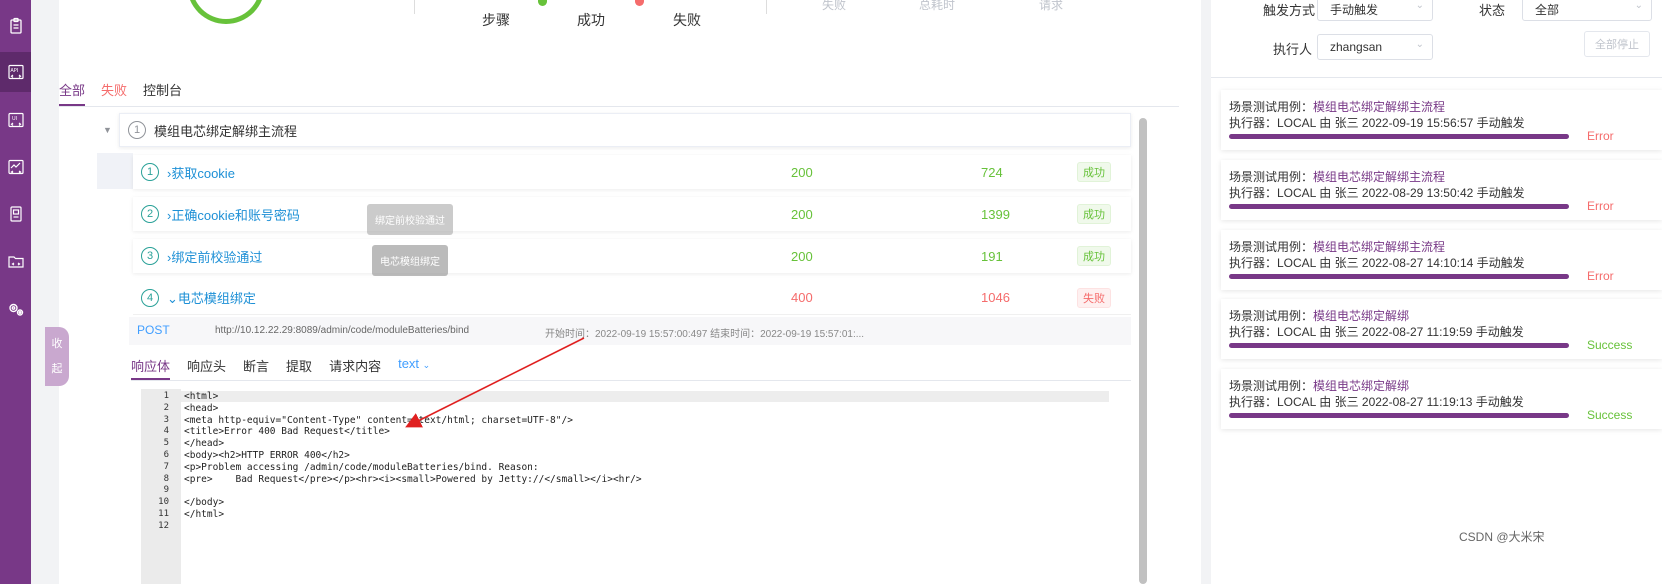 The width and height of the screenshot is (1662, 584). What do you see at coordinates (1094, 297) in the screenshot?
I see `status-badge: 失败` at bounding box center [1094, 297].